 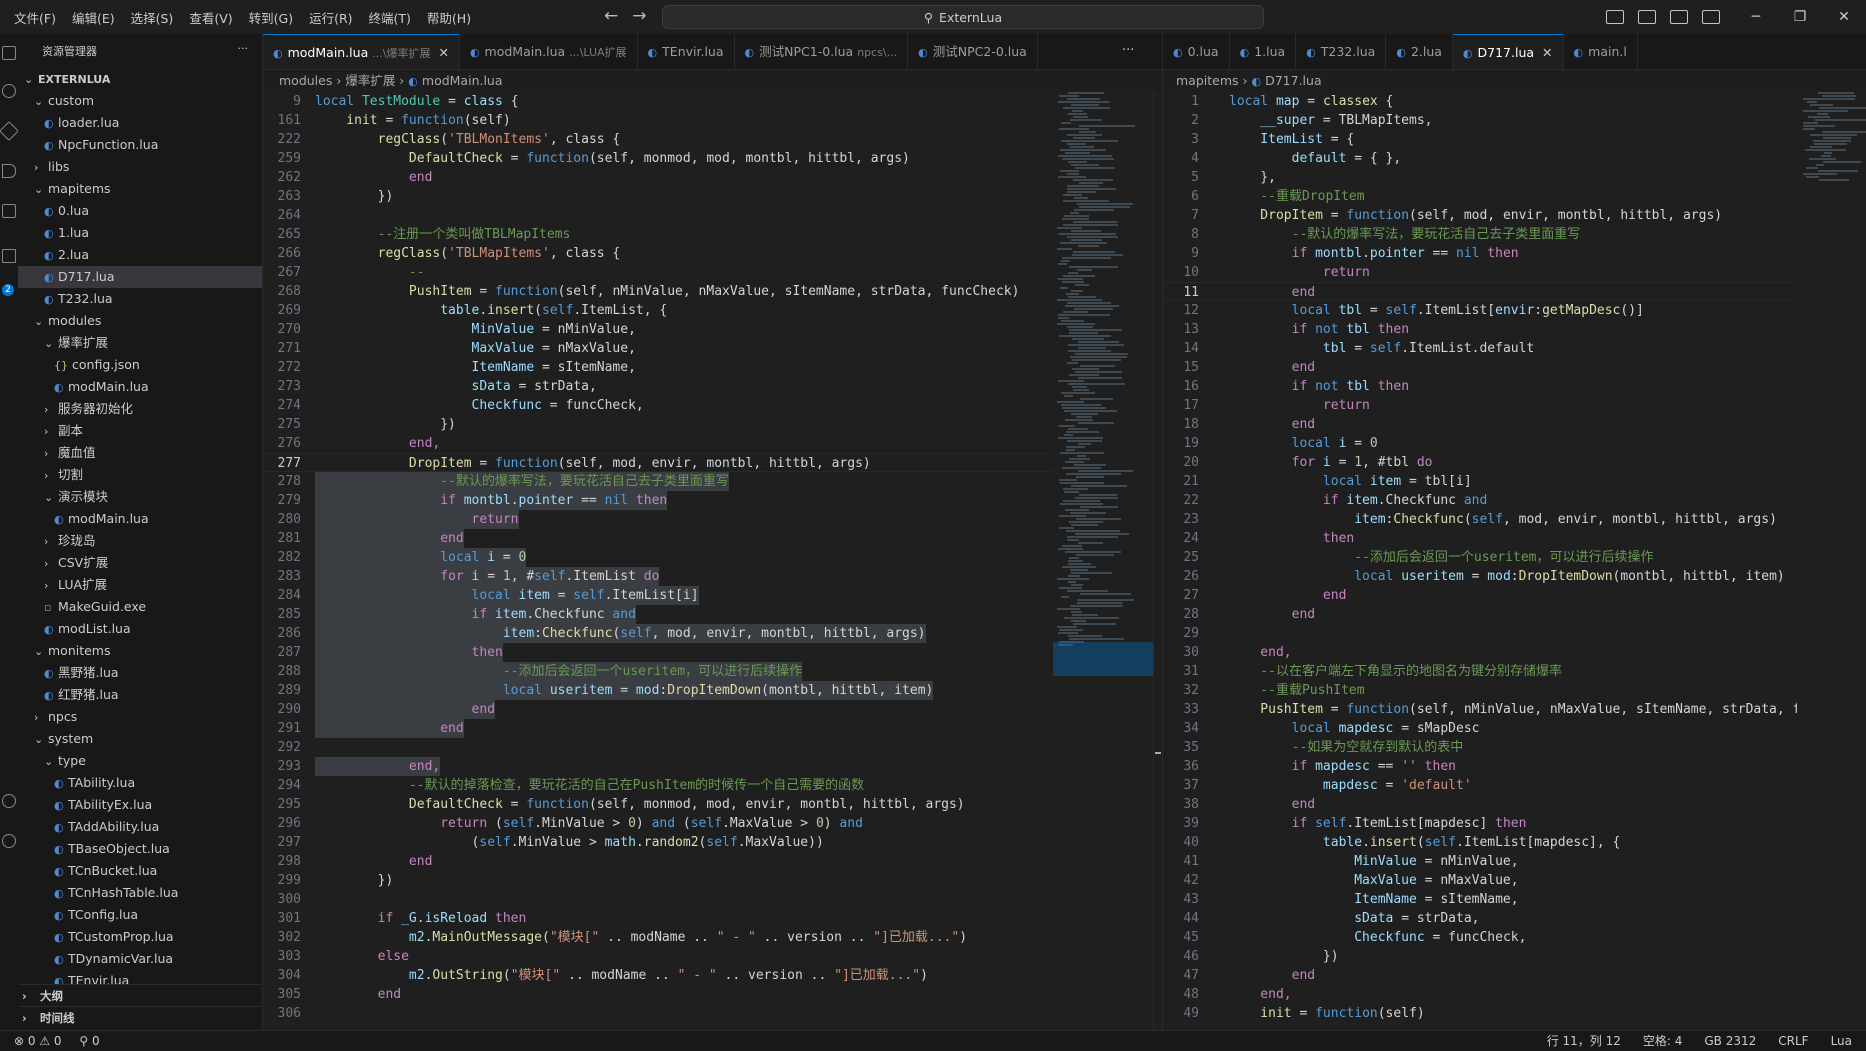 I want to click on editor-tab: ◐ 测试NPC2-0.lua, so click(x=973, y=51).